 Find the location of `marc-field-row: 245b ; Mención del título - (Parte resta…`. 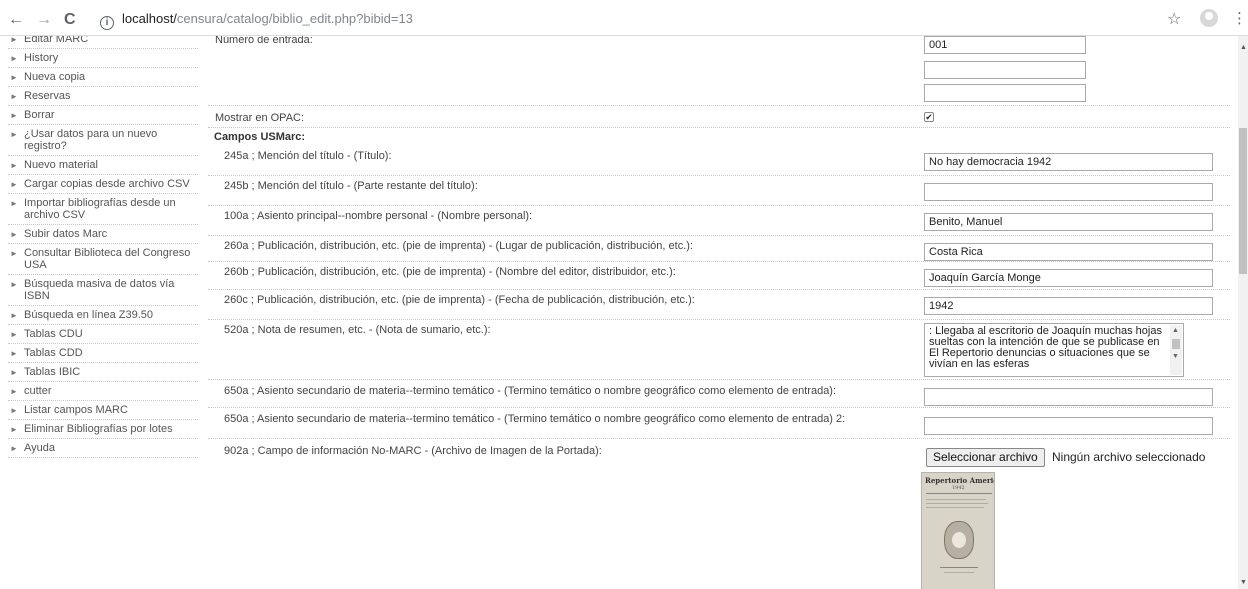

marc-field-row: 245b ; Mención del título - (Parte resta… is located at coordinates (719, 191).